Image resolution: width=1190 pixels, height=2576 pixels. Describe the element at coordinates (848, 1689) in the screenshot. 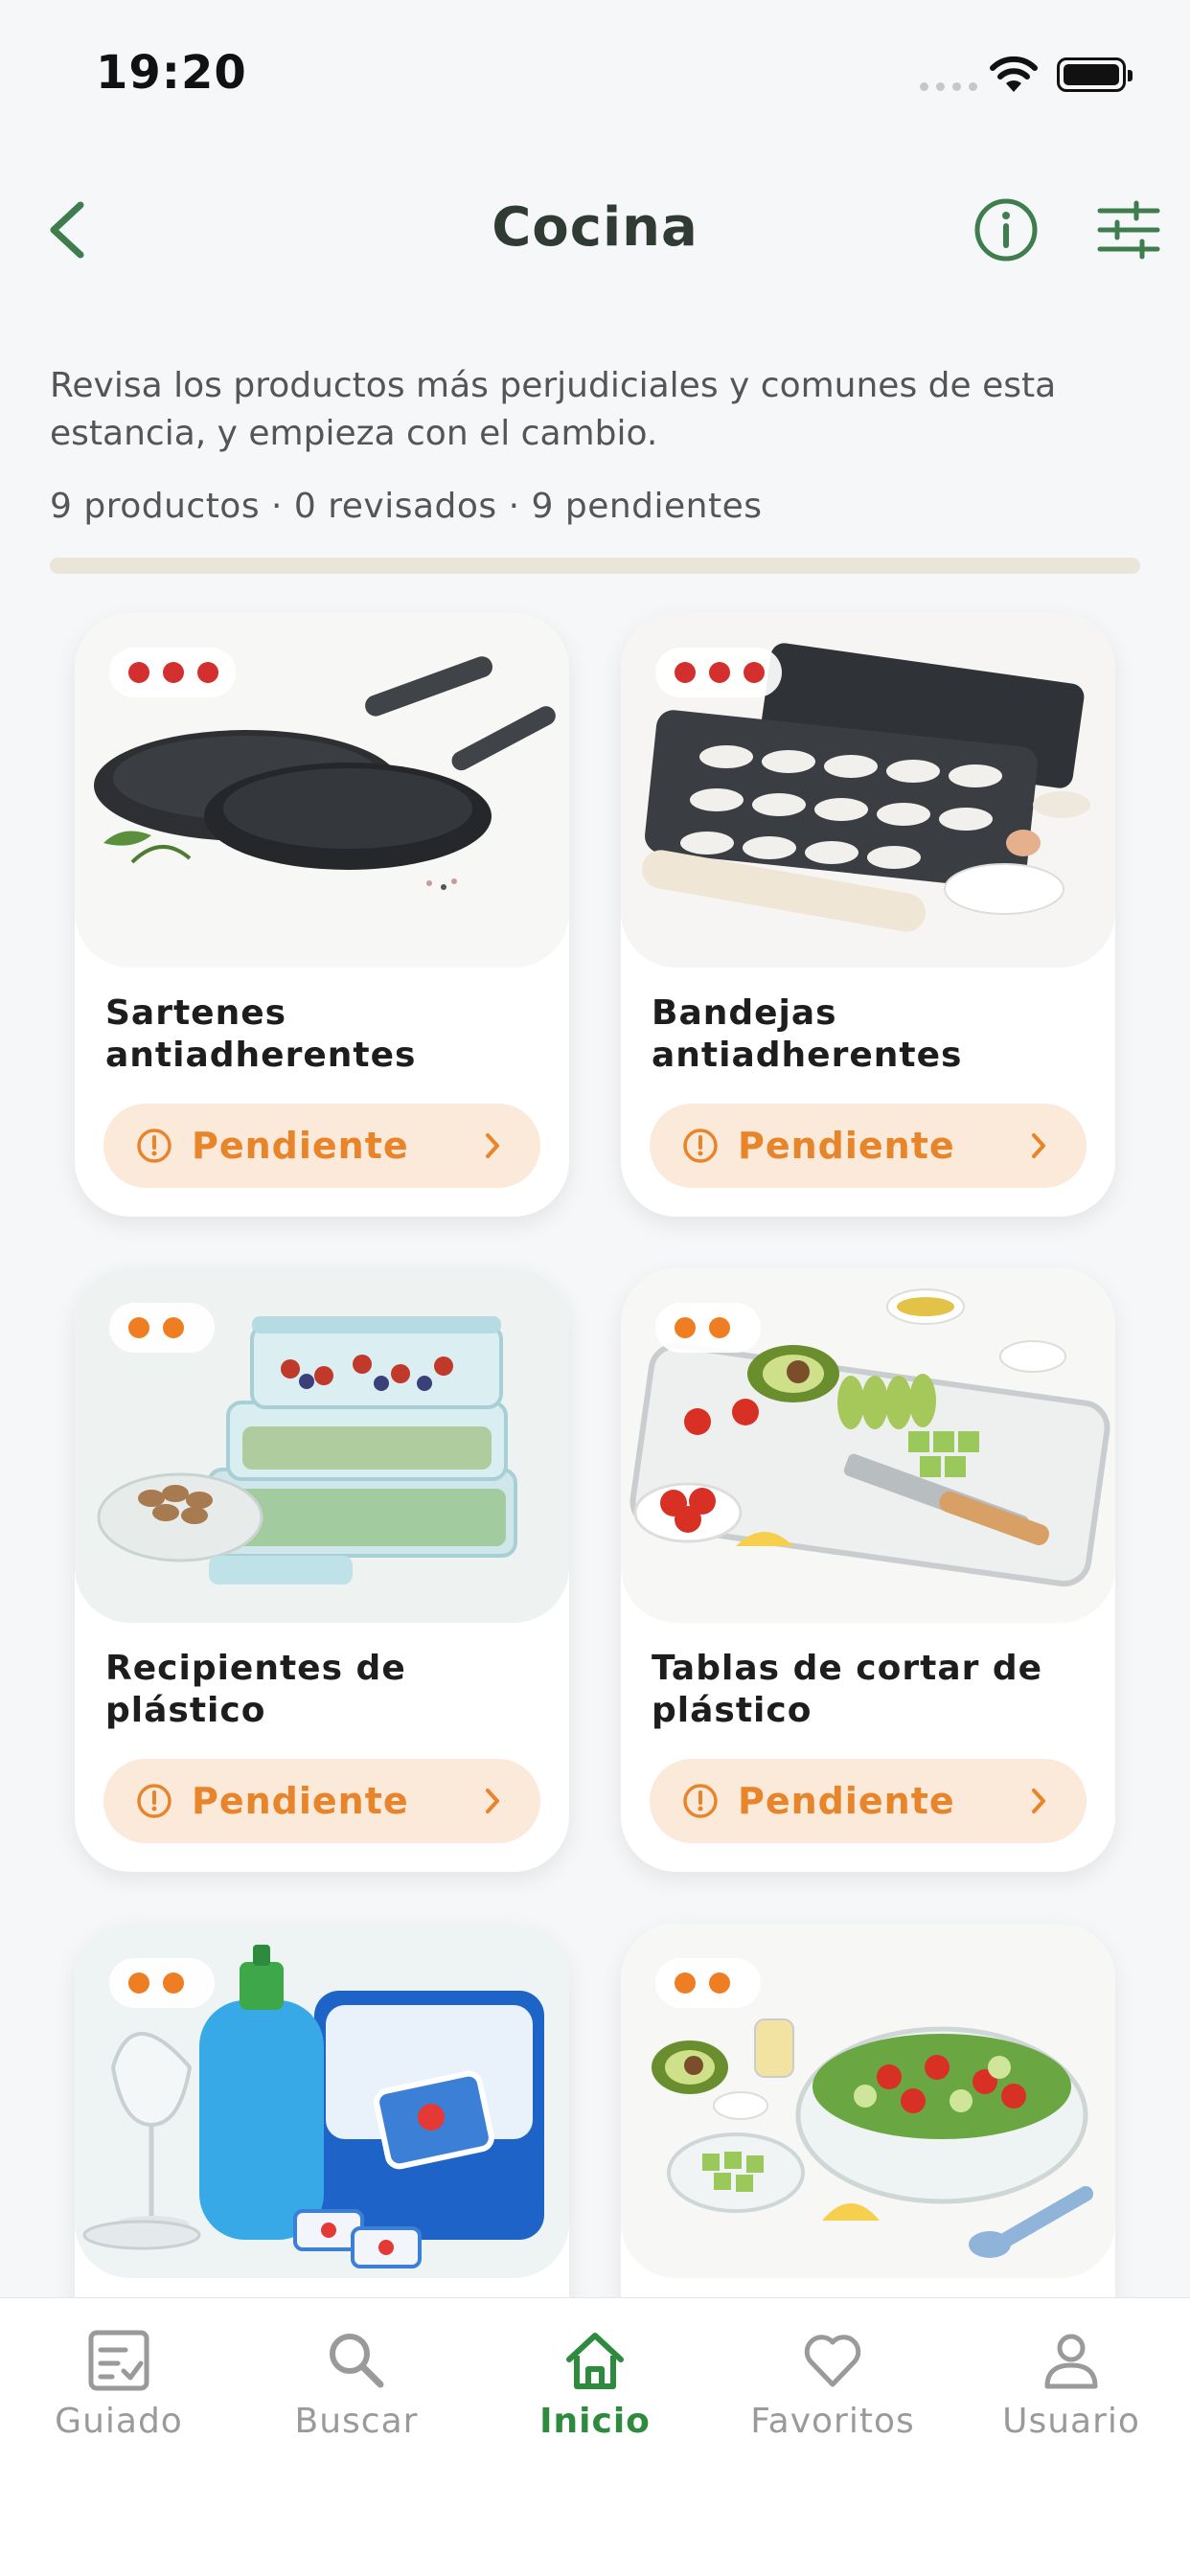

I see `product-name: Tablas de cortar de plástico` at that location.